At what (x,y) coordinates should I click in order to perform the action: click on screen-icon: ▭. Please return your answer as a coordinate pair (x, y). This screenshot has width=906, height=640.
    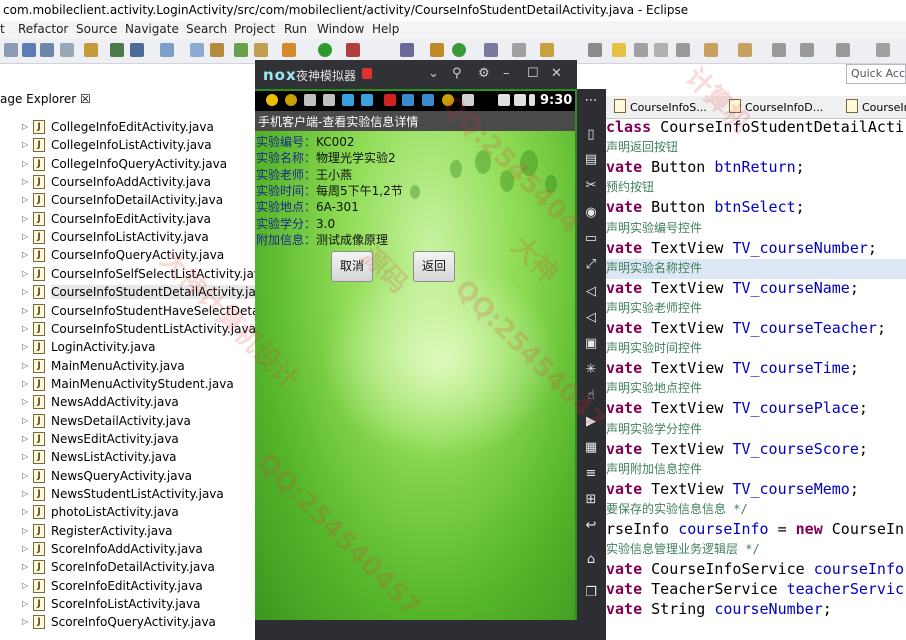
    Looking at the image, I should click on (591, 239).